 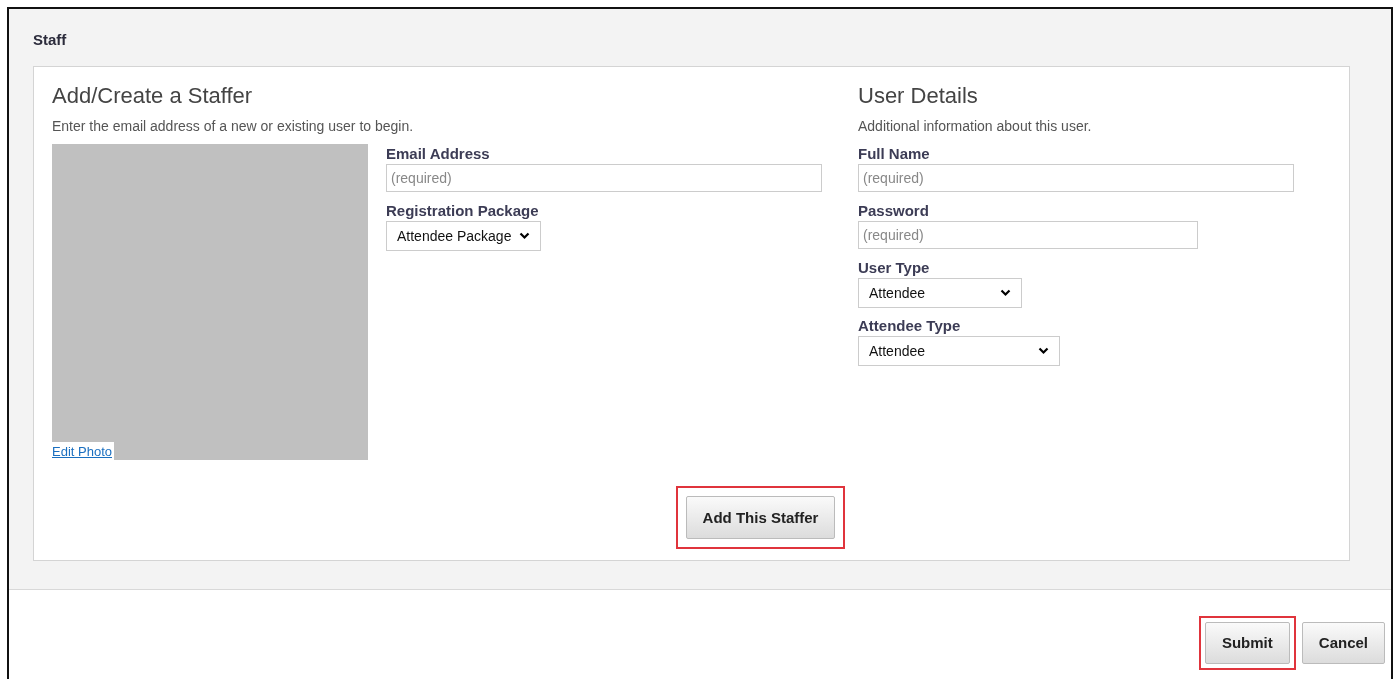 I want to click on field-label: Full Name, so click(x=894, y=154).